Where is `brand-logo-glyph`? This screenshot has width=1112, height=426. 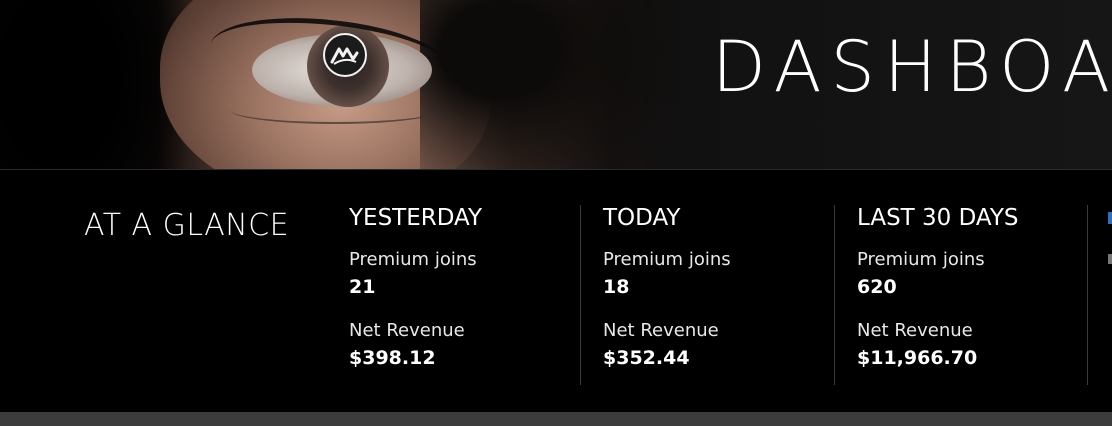 brand-logo-glyph is located at coordinates (344, 56).